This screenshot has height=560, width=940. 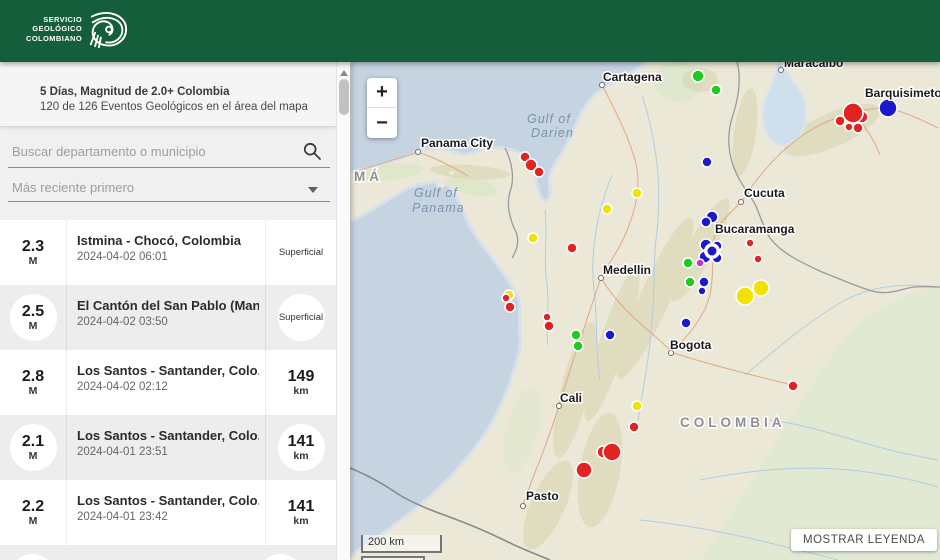 I want to click on search-icon, so click(x=312, y=151).